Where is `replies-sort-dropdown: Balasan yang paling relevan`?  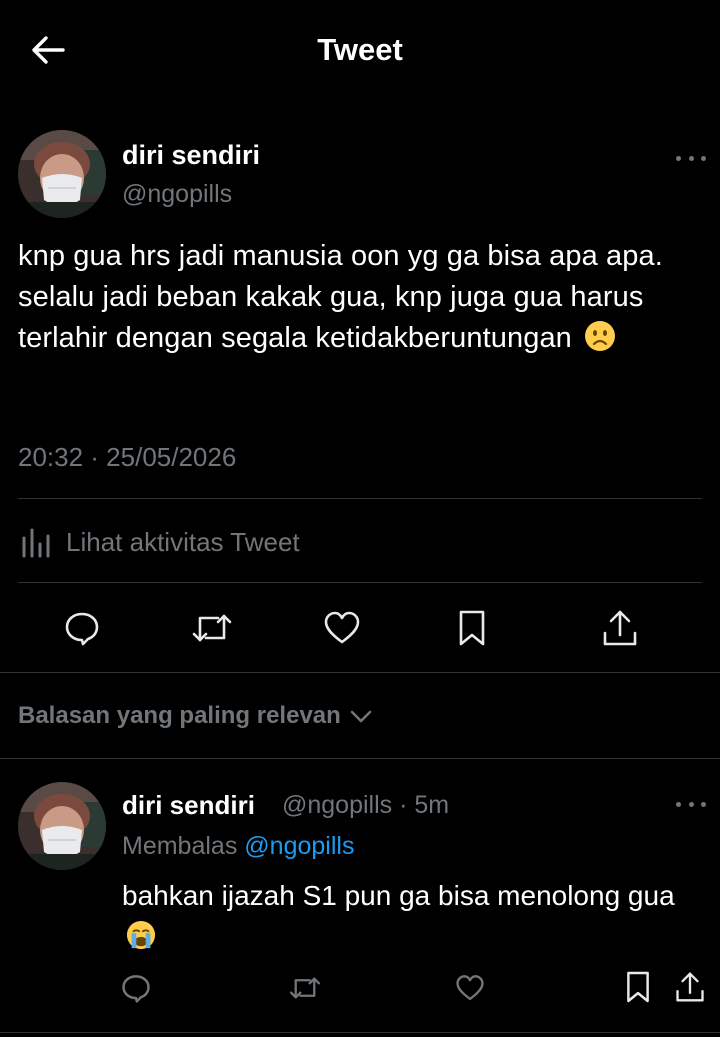 replies-sort-dropdown: Balasan yang paling relevan is located at coordinates (196, 716).